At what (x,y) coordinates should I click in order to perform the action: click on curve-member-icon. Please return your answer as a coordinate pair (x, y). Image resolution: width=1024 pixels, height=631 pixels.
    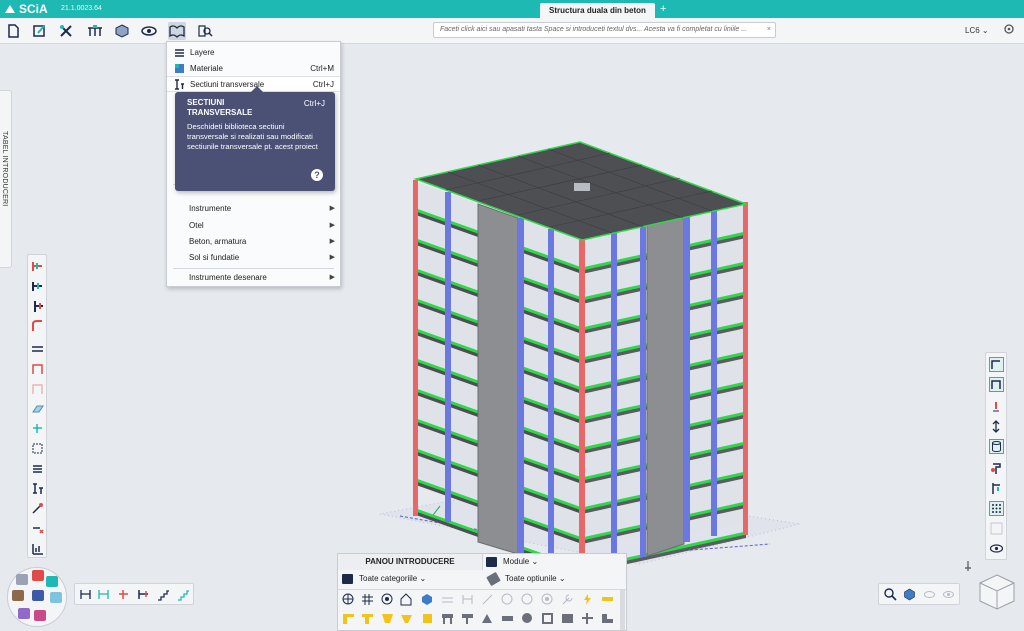
    Looking at the image, I should click on (37, 326).